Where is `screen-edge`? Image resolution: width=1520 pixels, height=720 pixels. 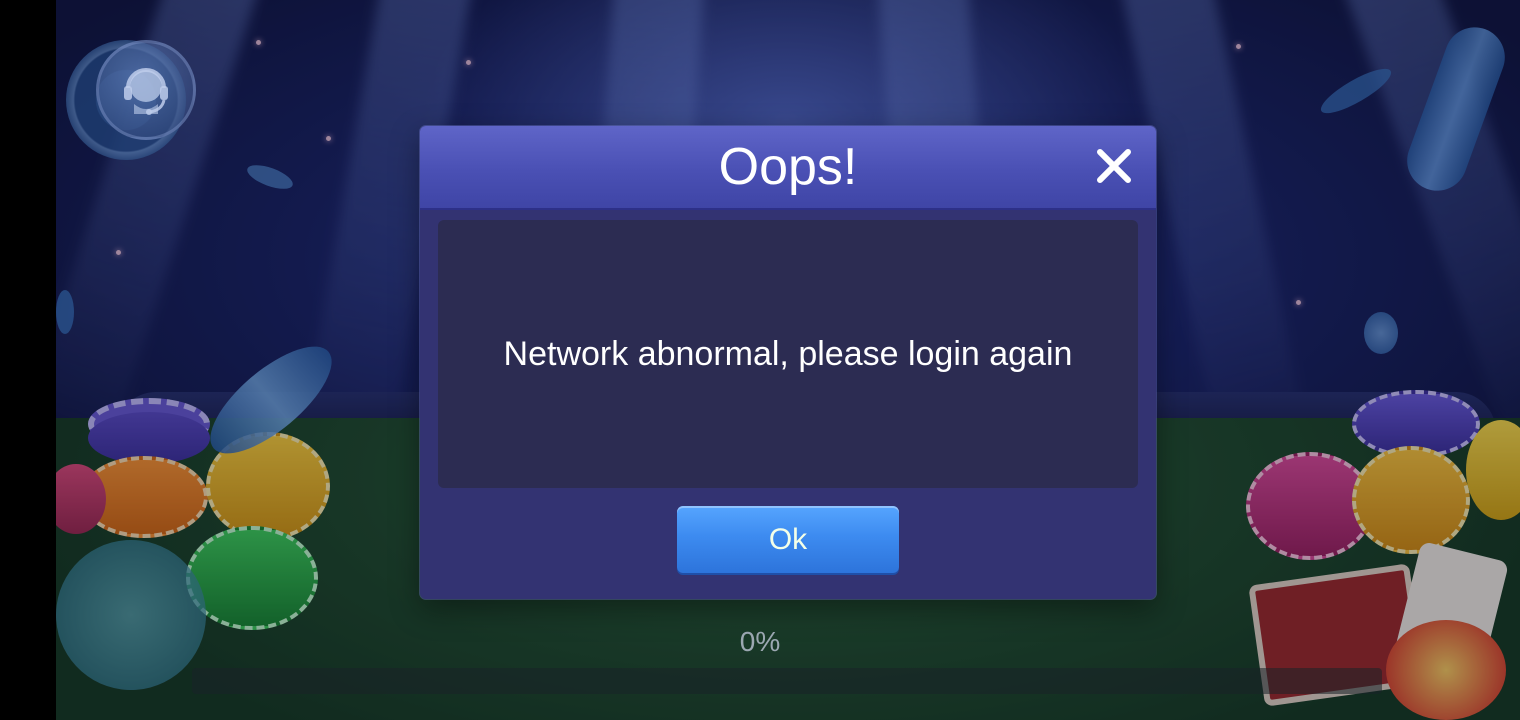
screen-edge is located at coordinates (28, 360).